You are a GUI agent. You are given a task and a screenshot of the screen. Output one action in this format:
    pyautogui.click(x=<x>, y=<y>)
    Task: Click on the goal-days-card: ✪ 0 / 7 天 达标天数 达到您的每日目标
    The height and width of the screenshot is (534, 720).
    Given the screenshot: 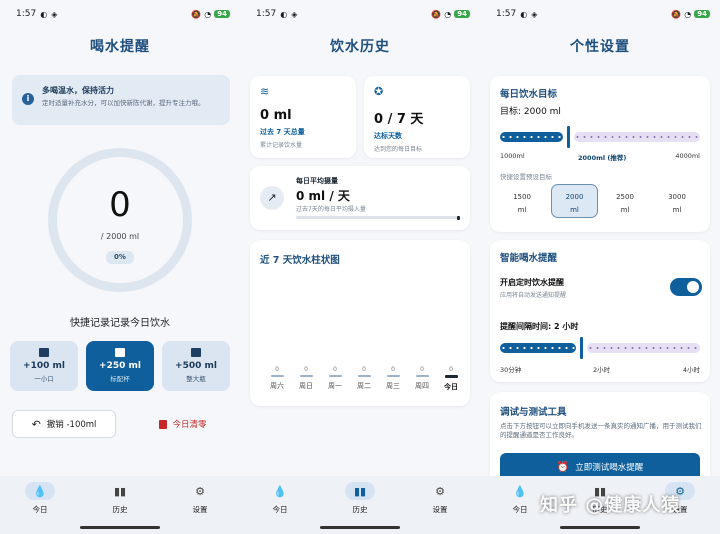 What is the action you would take?
    pyautogui.click(x=417, y=117)
    